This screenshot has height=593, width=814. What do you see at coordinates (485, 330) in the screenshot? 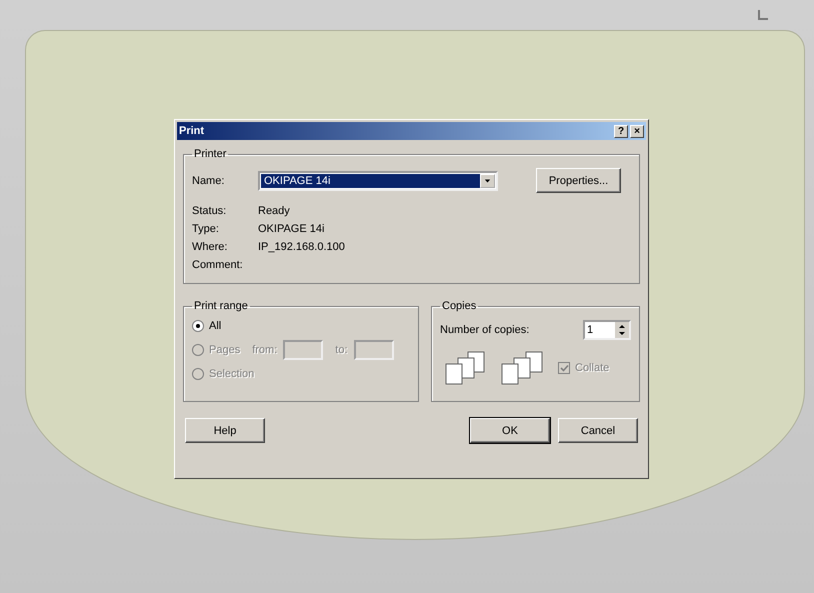
I see `field-label: Number of copies:` at bounding box center [485, 330].